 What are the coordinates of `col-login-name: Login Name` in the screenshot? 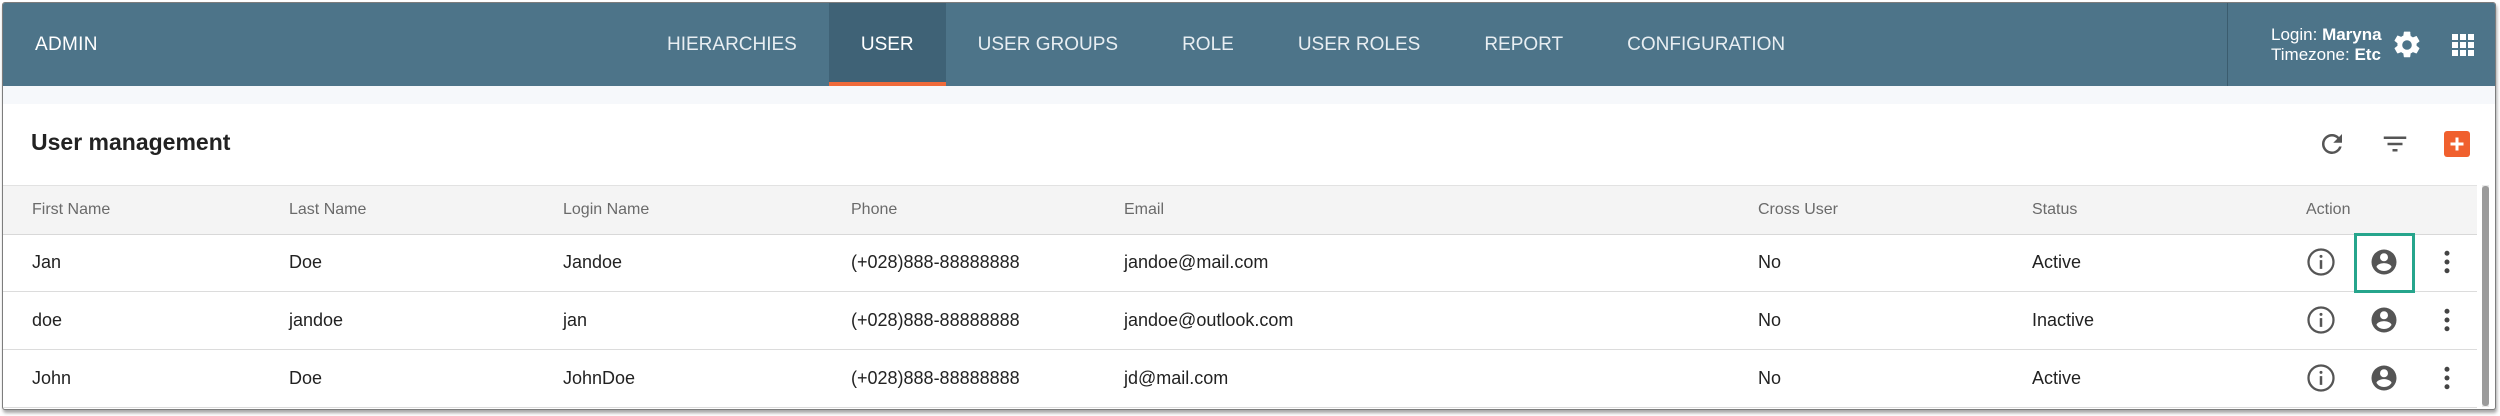 It's located at (606, 210).